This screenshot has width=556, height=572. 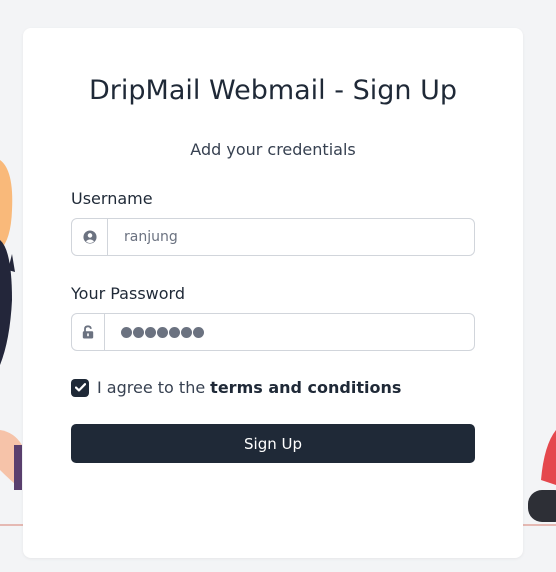 I want to click on password-label: Your Password, so click(x=128, y=293).